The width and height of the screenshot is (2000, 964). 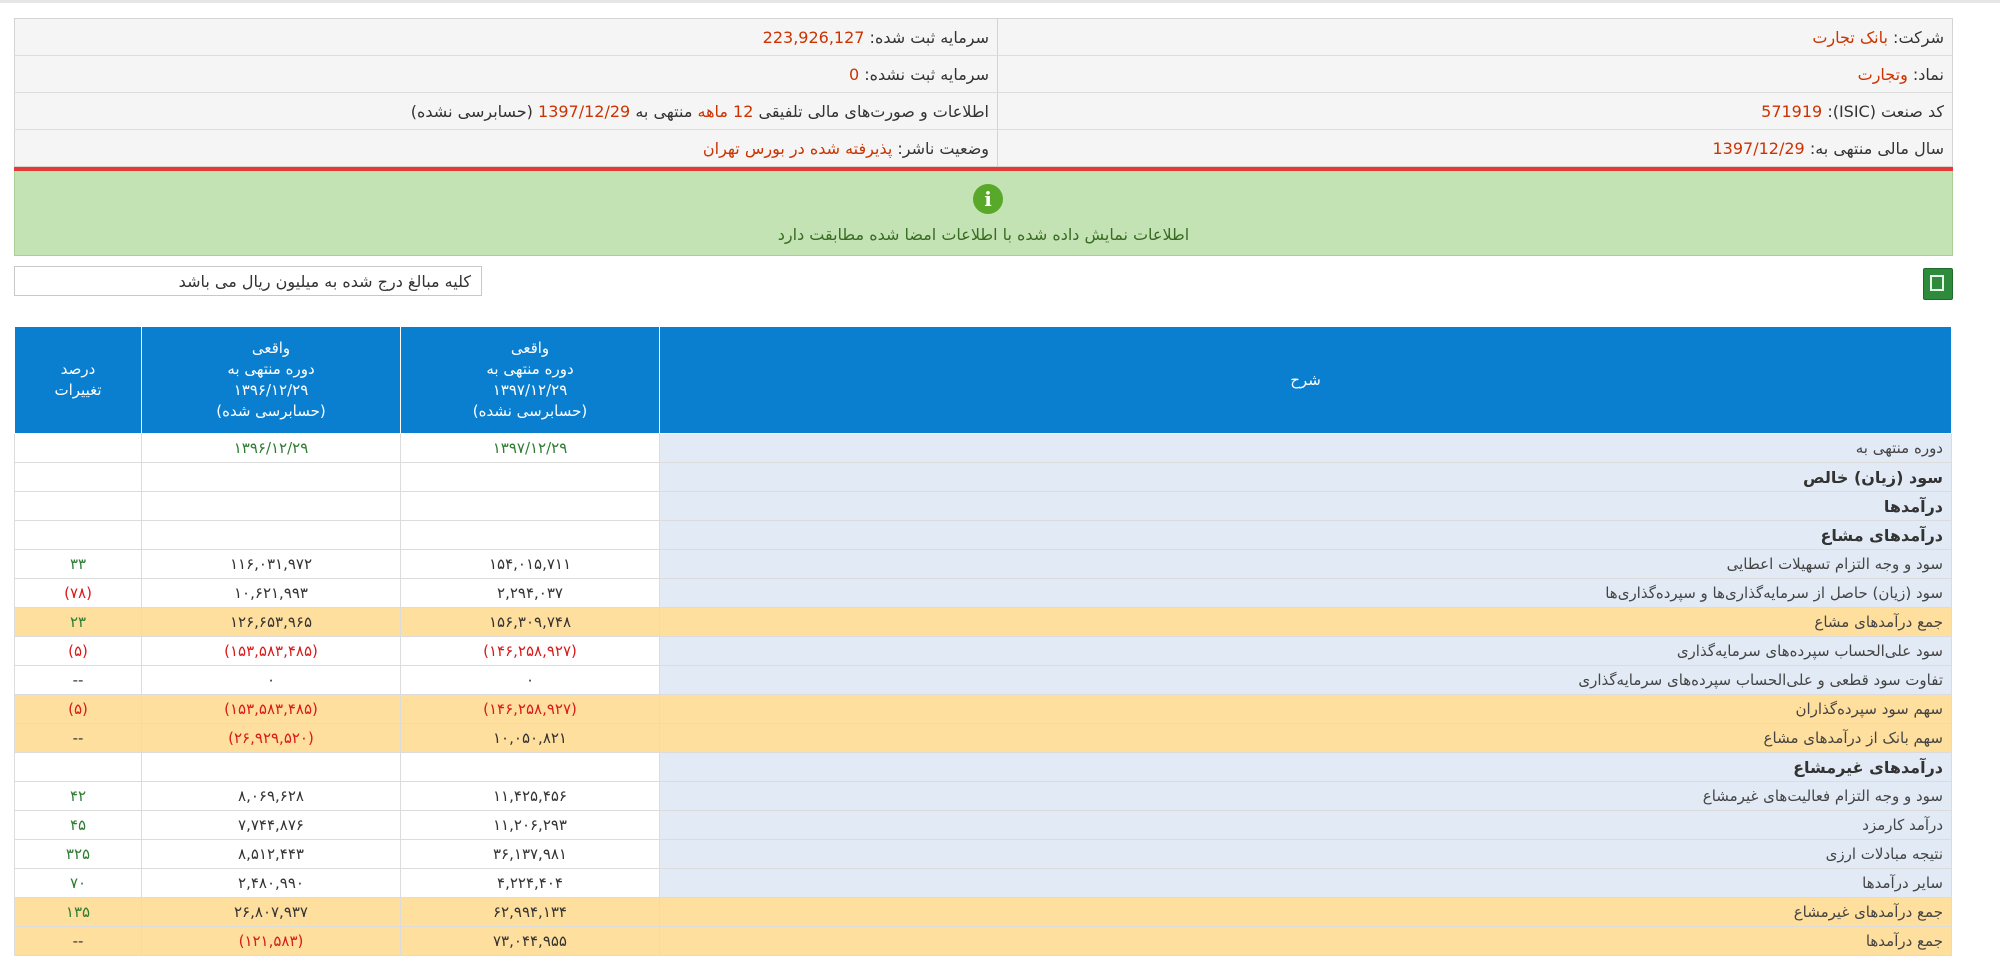 What do you see at coordinates (530, 564) in the screenshot?
I see `row-current-value: ۱۵۴,۰۱۵,۷۱۱` at bounding box center [530, 564].